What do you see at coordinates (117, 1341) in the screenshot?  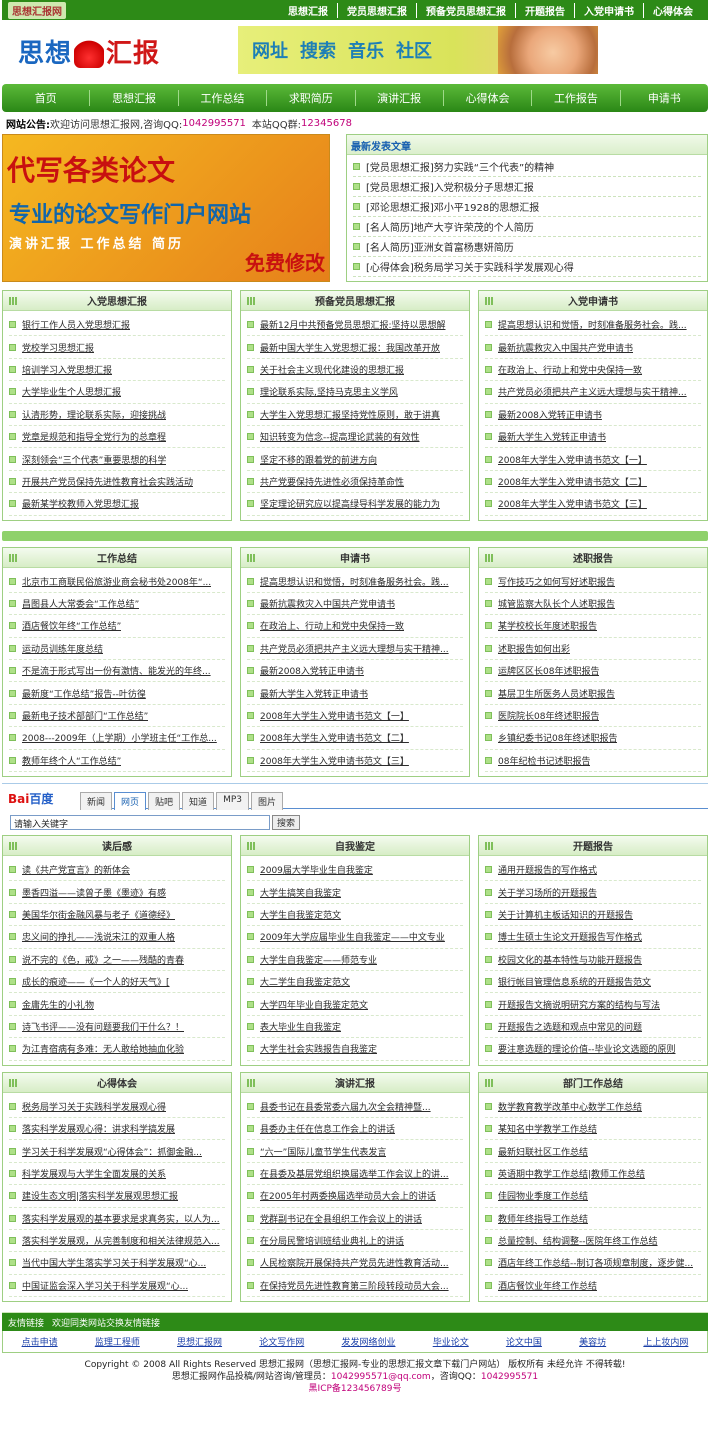 I see `friend-link: 监理工程师` at bounding box center [117, 1341].